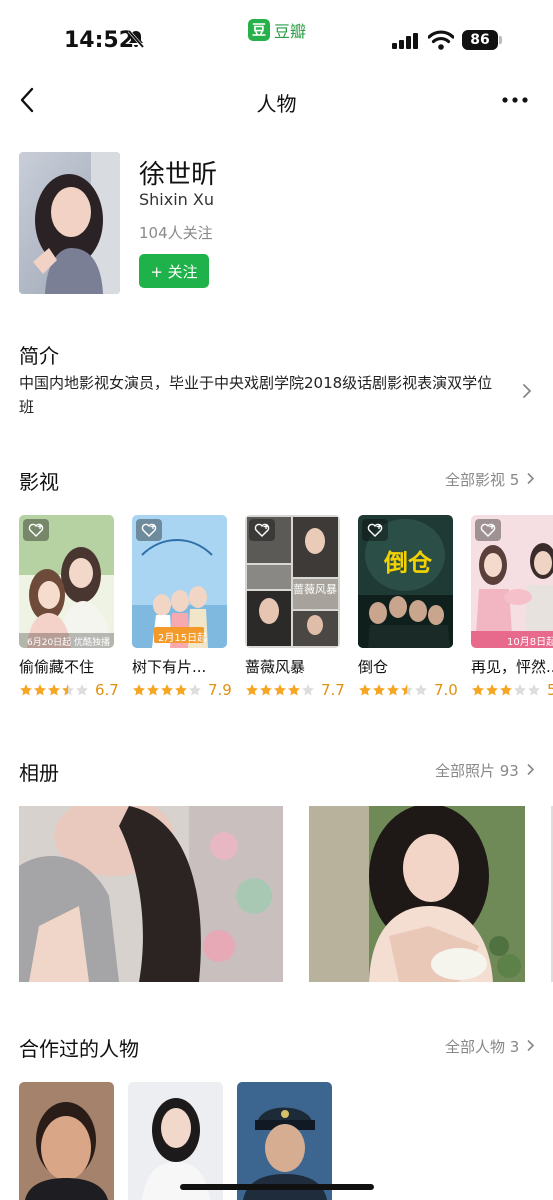  I want to click on film-poster: 蔷薇风暴, so click(292, 581).